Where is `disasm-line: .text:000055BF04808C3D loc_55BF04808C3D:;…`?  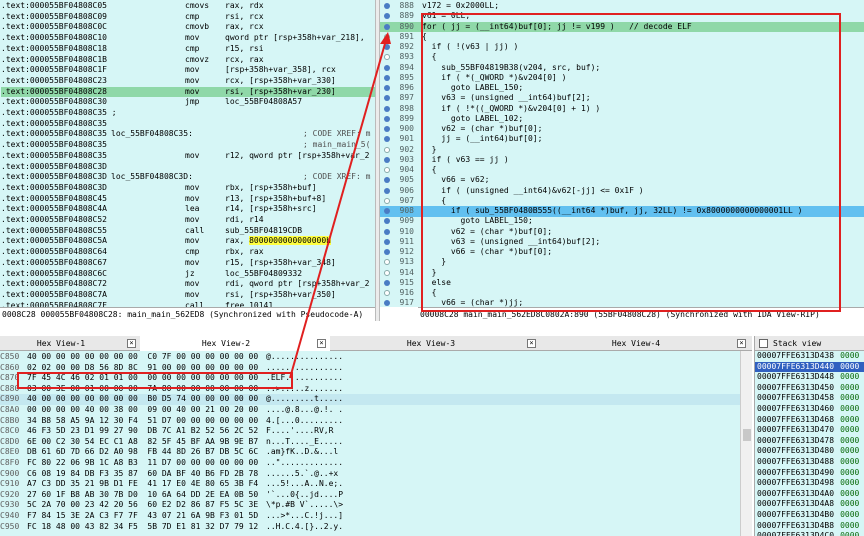
disasm-line: .text:000055BF04808C3D loc_55BF04808C3D:;… is located at coordinates (188, 177).